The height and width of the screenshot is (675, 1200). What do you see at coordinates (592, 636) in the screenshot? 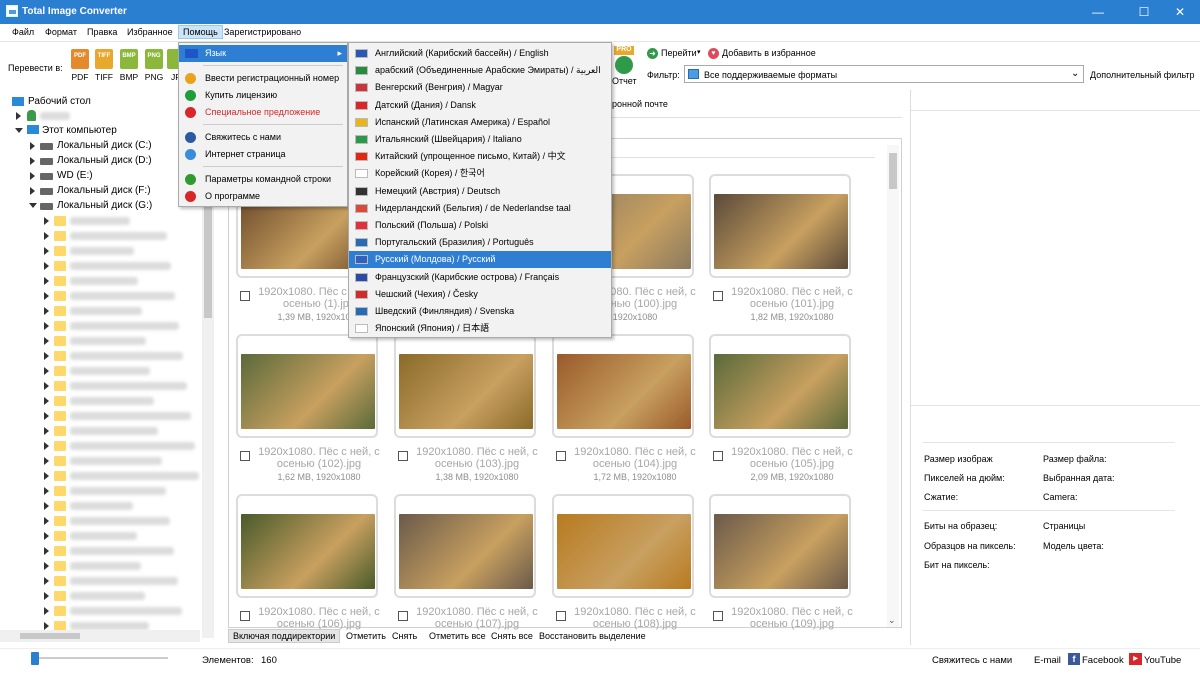
I see `restore-selection-button: Восстановить выделение` at bounding box center [592, 636].